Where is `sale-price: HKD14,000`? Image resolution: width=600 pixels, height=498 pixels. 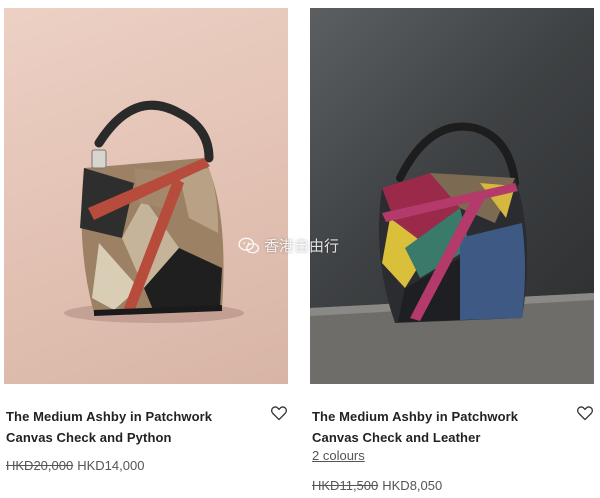
sale-price: HKD14,000 is located at coordinates (111, 465).